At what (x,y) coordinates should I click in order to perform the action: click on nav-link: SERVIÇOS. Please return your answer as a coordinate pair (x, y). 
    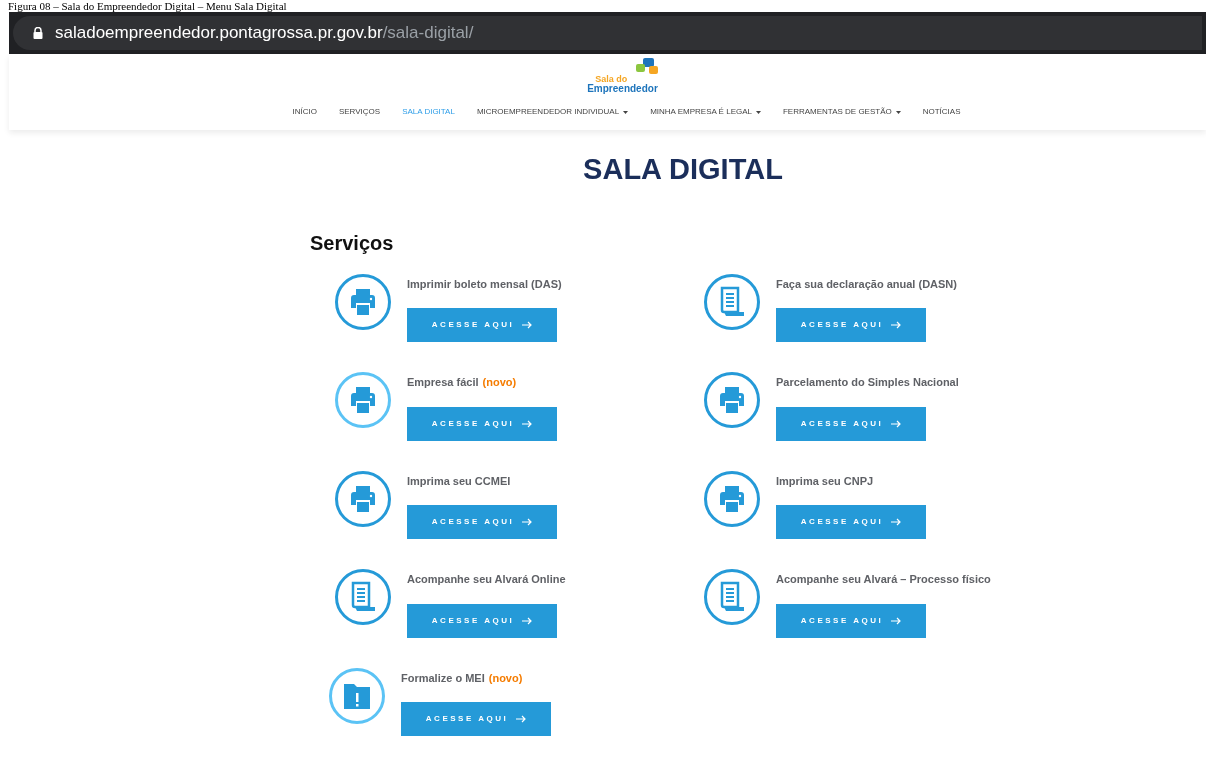
    Looking at the image, I should click on (359, 112).